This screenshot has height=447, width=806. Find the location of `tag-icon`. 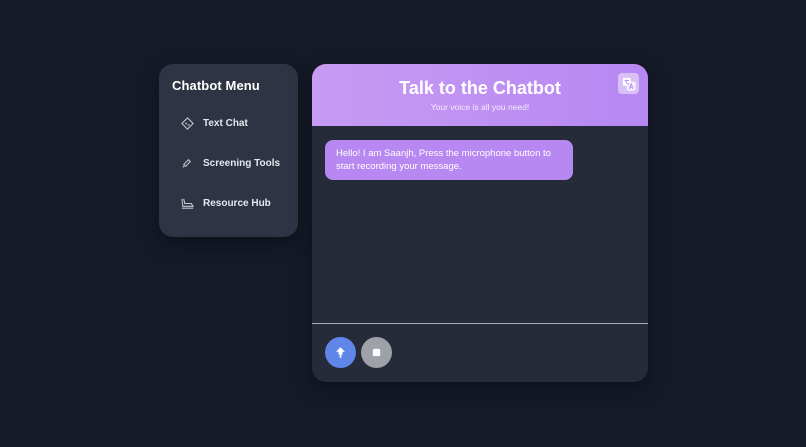

tag-icon is located at coordinates (187, 123).